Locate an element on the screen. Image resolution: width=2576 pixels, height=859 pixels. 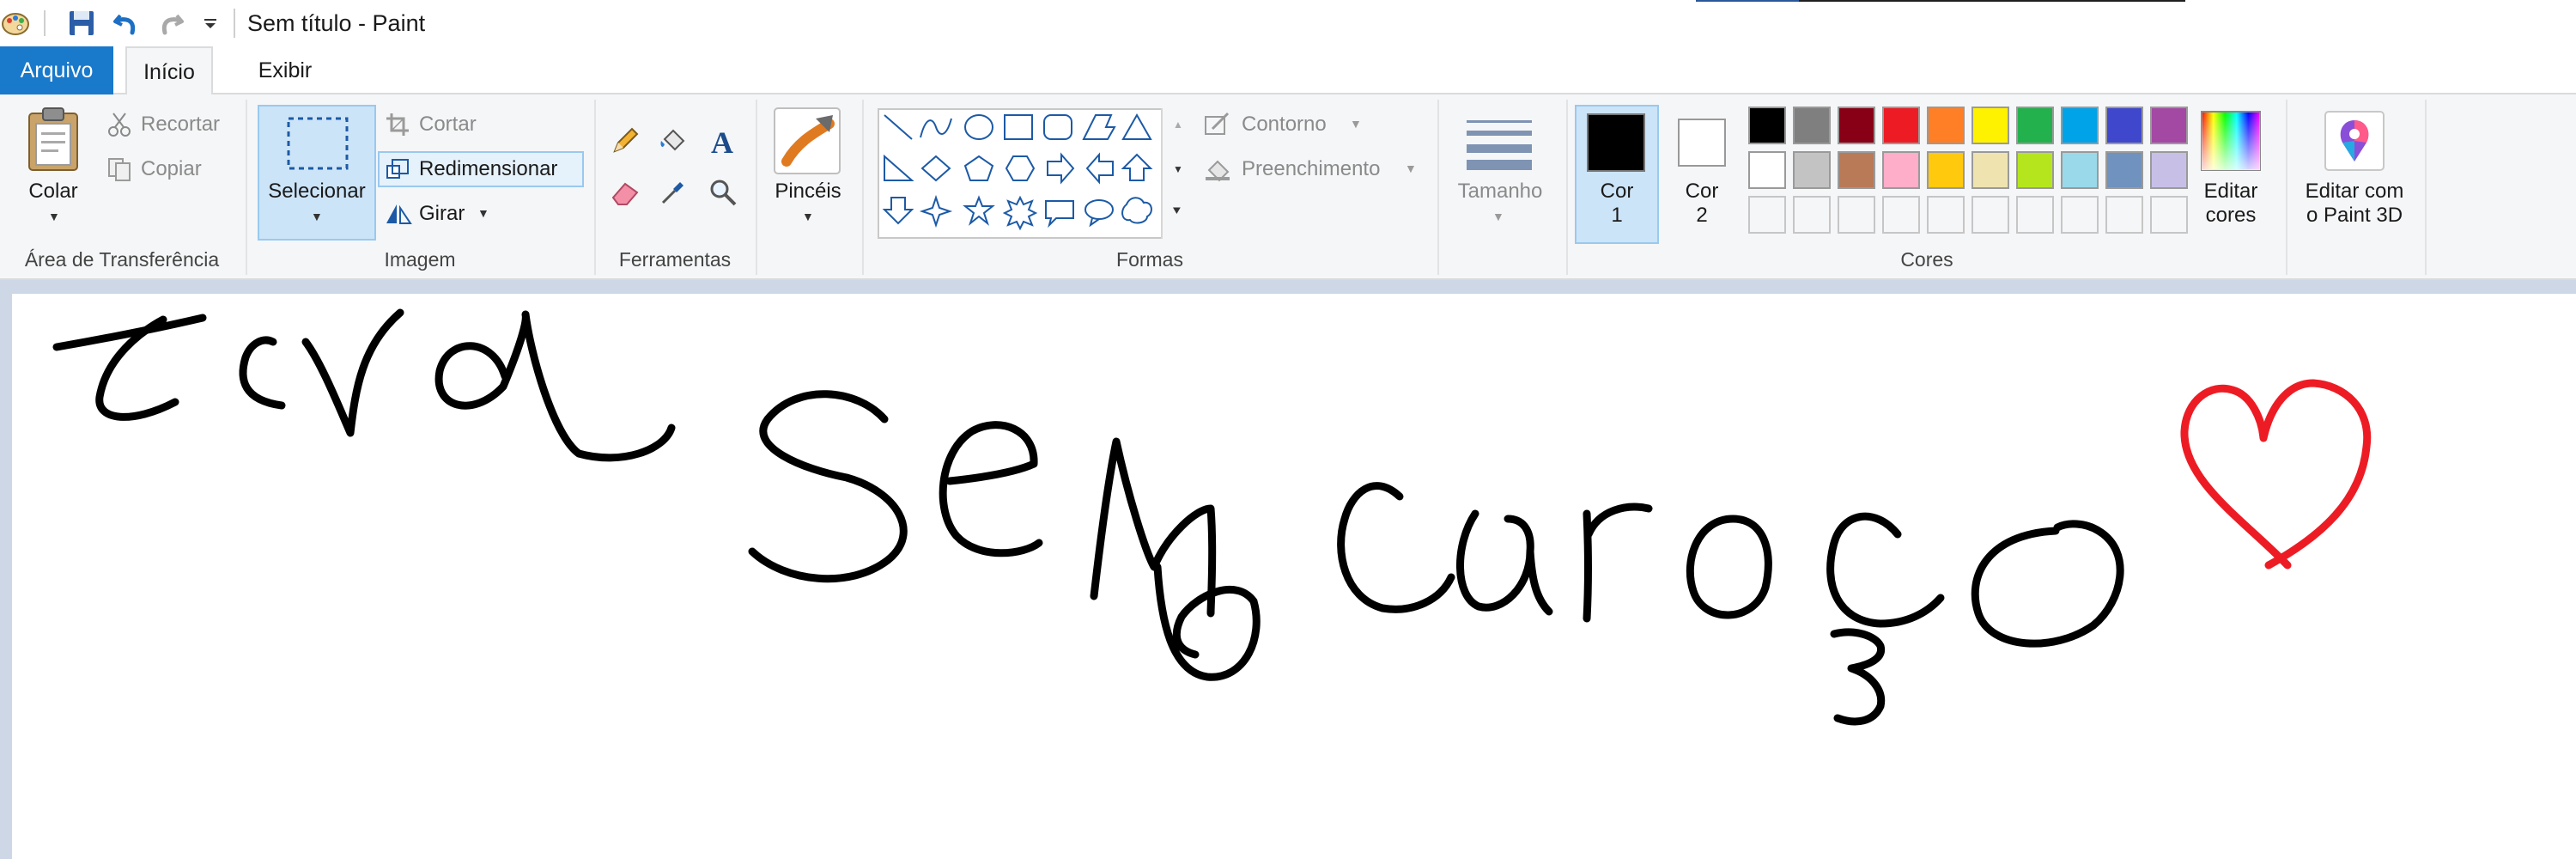
tab-file: Arquivo is located at coordinates (56, 70).